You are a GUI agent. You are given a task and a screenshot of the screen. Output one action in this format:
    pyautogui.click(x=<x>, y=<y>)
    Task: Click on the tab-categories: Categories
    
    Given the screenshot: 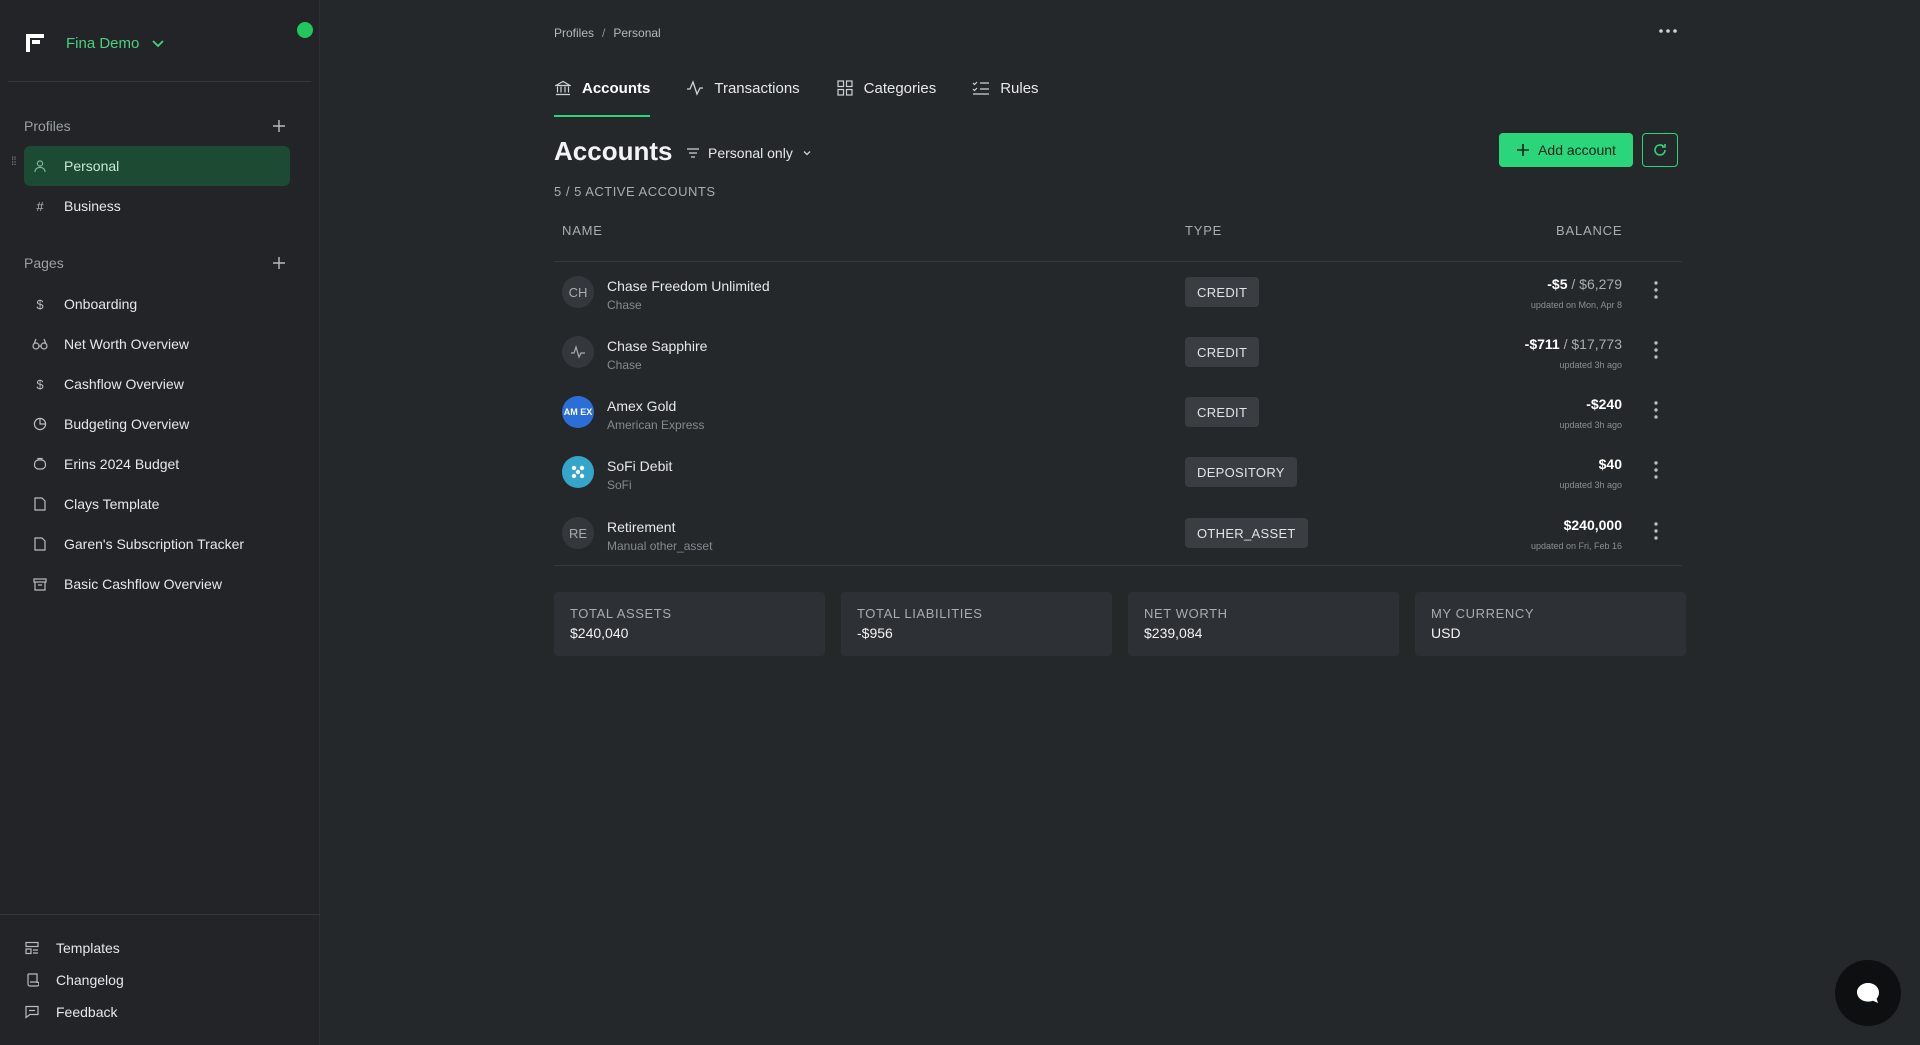 What is the action you would take?
    pyautogui.click(x=886, y=88)
    